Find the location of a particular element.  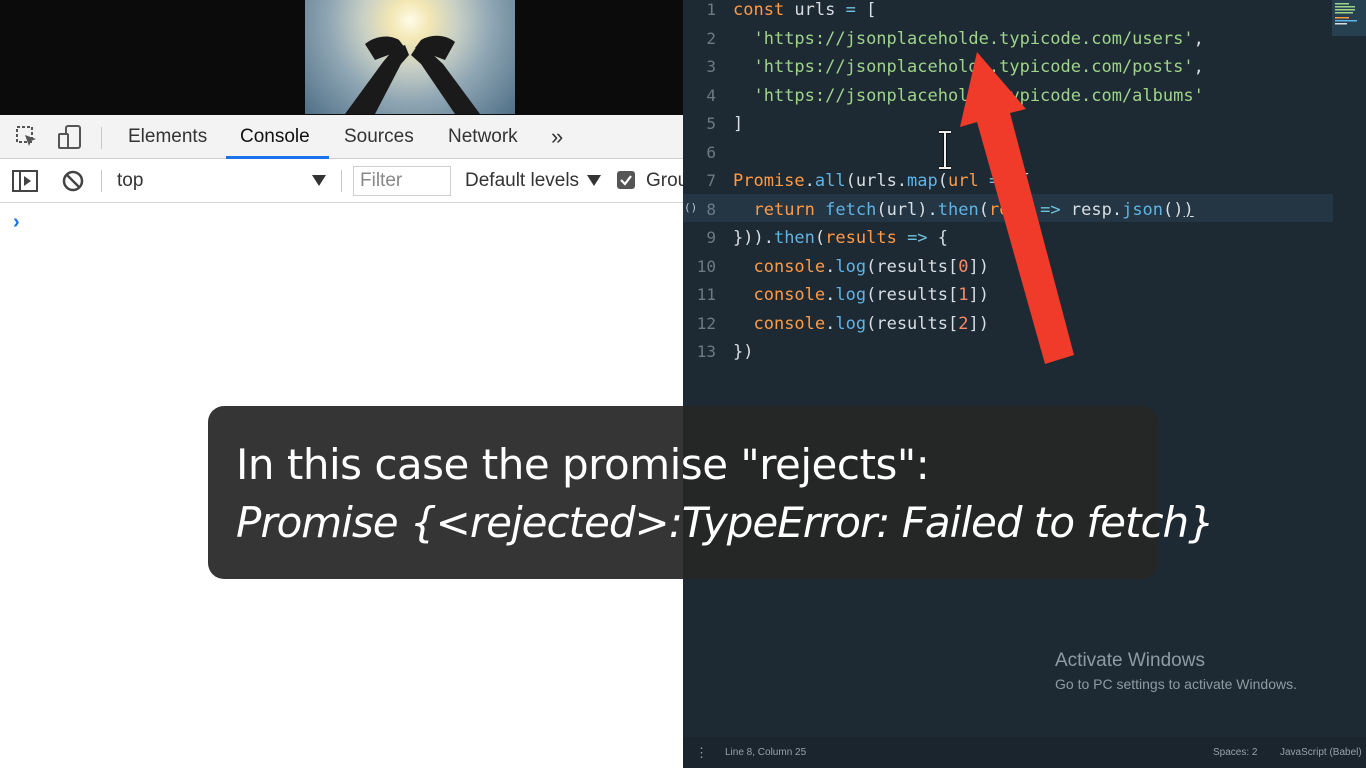

code-token: log is located at coordinates (851, 323).